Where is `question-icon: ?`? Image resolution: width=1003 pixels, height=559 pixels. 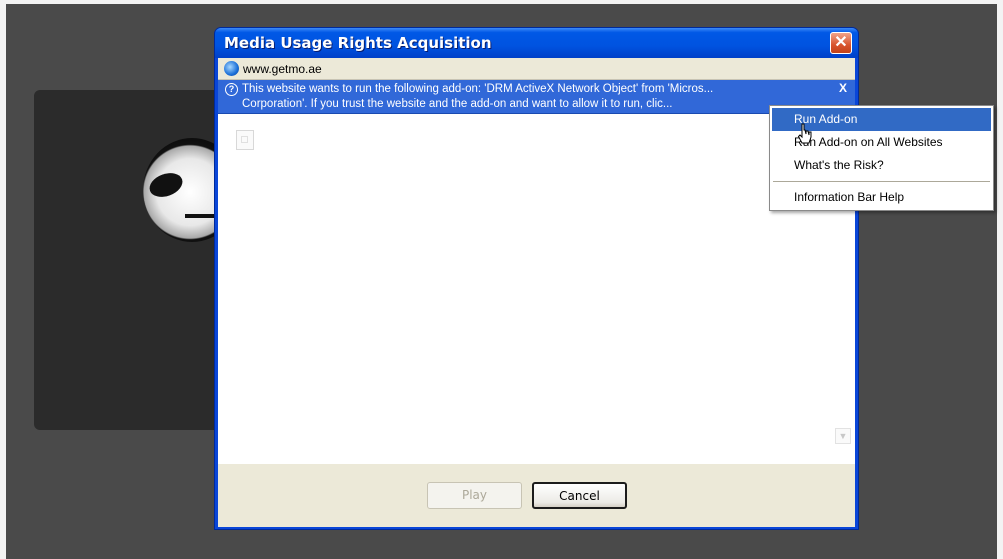 question-icon: ? is located at coordinates (231, 89).